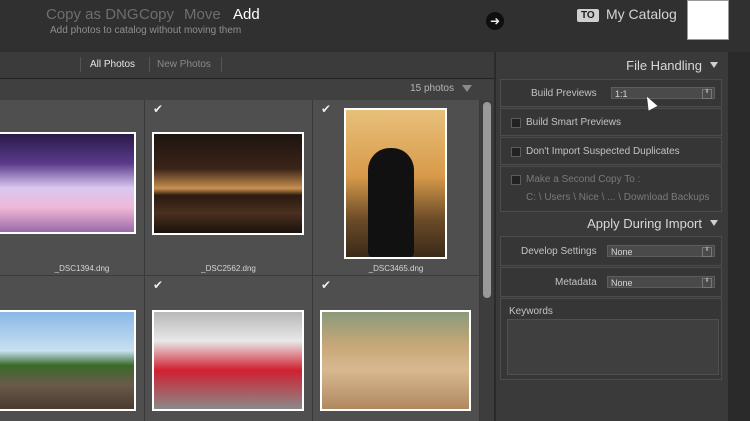 The width and height of the screenshot is (750, 421). Describe the element at coordinates (576, 282) in the screenshot. I see `metadata-label: Metadata` at that location.